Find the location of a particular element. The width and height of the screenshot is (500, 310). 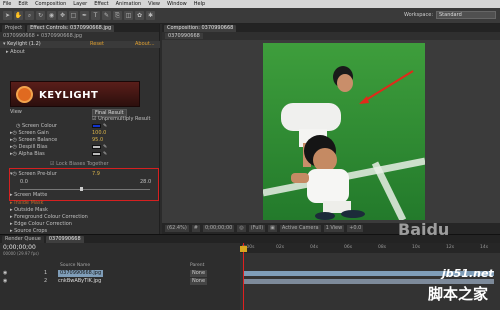

menu-effect: Effect is located at coordinates (101, 4).